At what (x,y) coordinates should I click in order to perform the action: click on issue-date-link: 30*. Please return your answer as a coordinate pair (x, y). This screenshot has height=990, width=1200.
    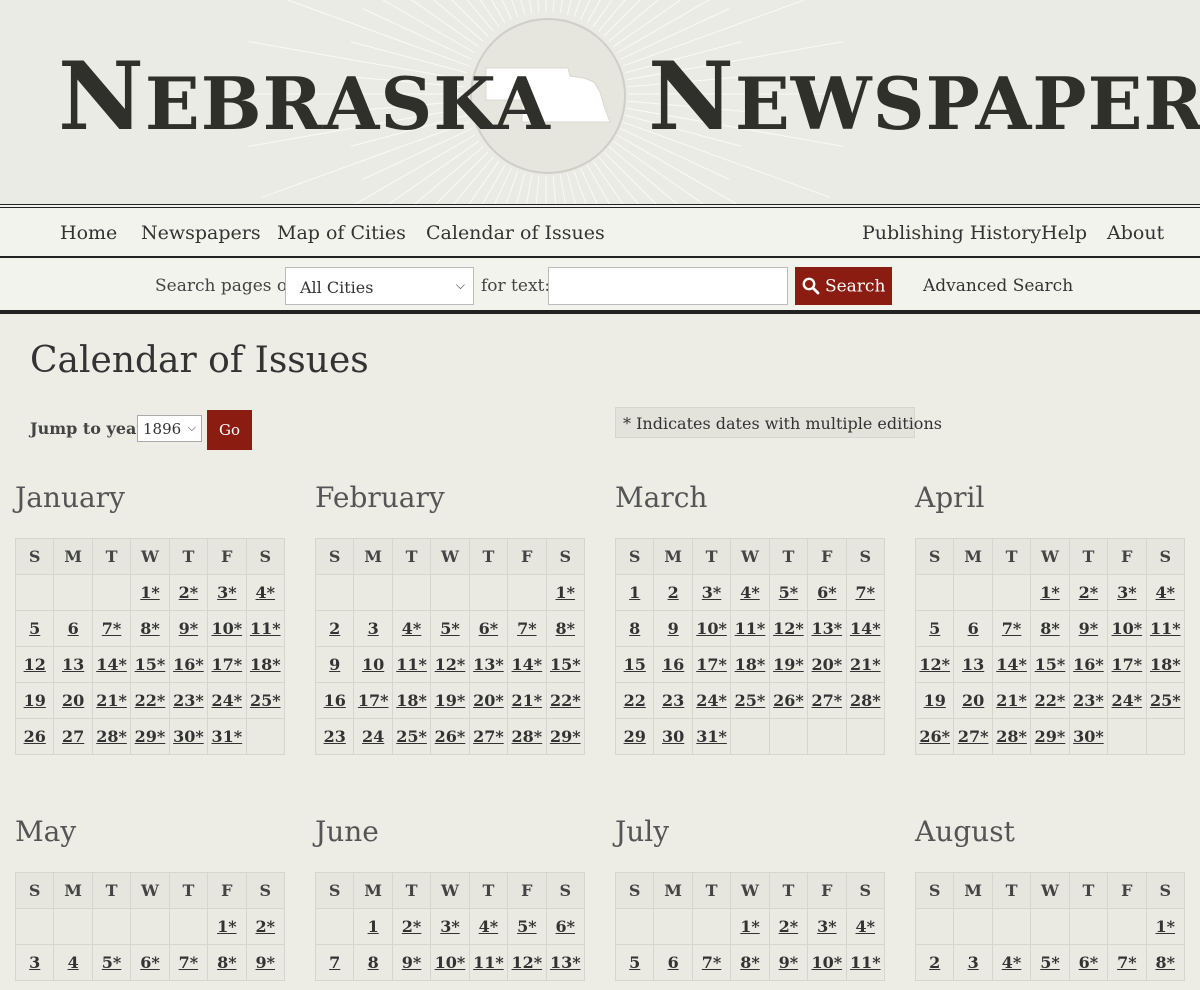
    Looking at the image, I should click on (188, 736).